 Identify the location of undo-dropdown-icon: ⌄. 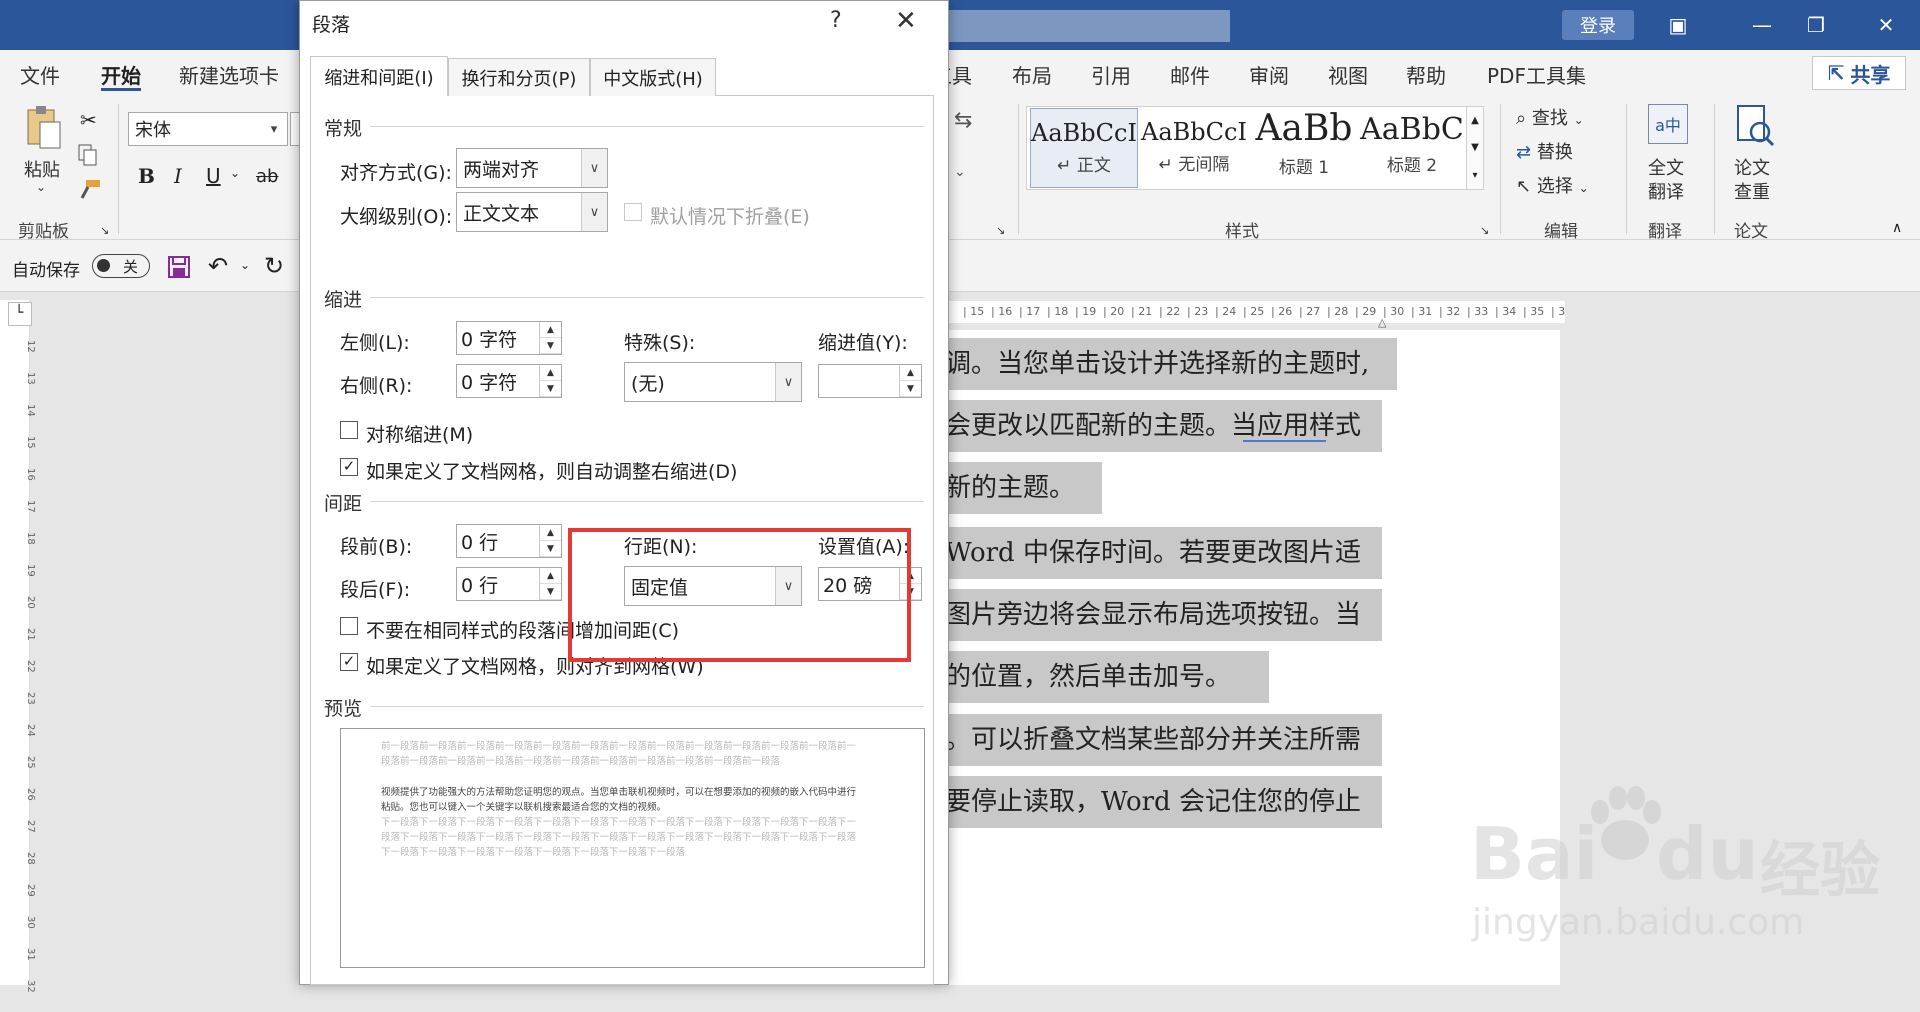
(245, 265).